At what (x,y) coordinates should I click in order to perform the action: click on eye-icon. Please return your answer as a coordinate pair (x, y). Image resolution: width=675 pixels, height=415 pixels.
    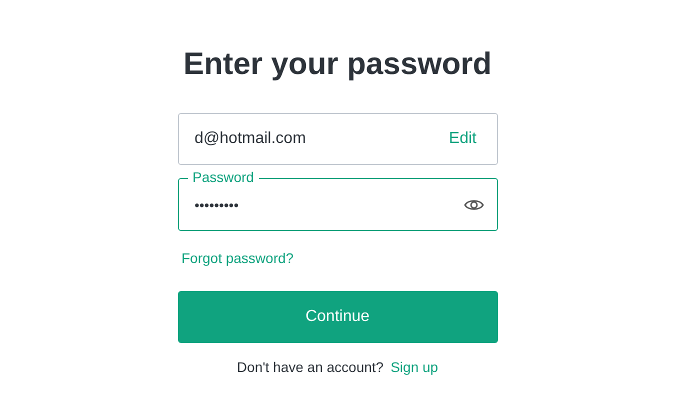
    Looking at the image, I should click on (474, 205).